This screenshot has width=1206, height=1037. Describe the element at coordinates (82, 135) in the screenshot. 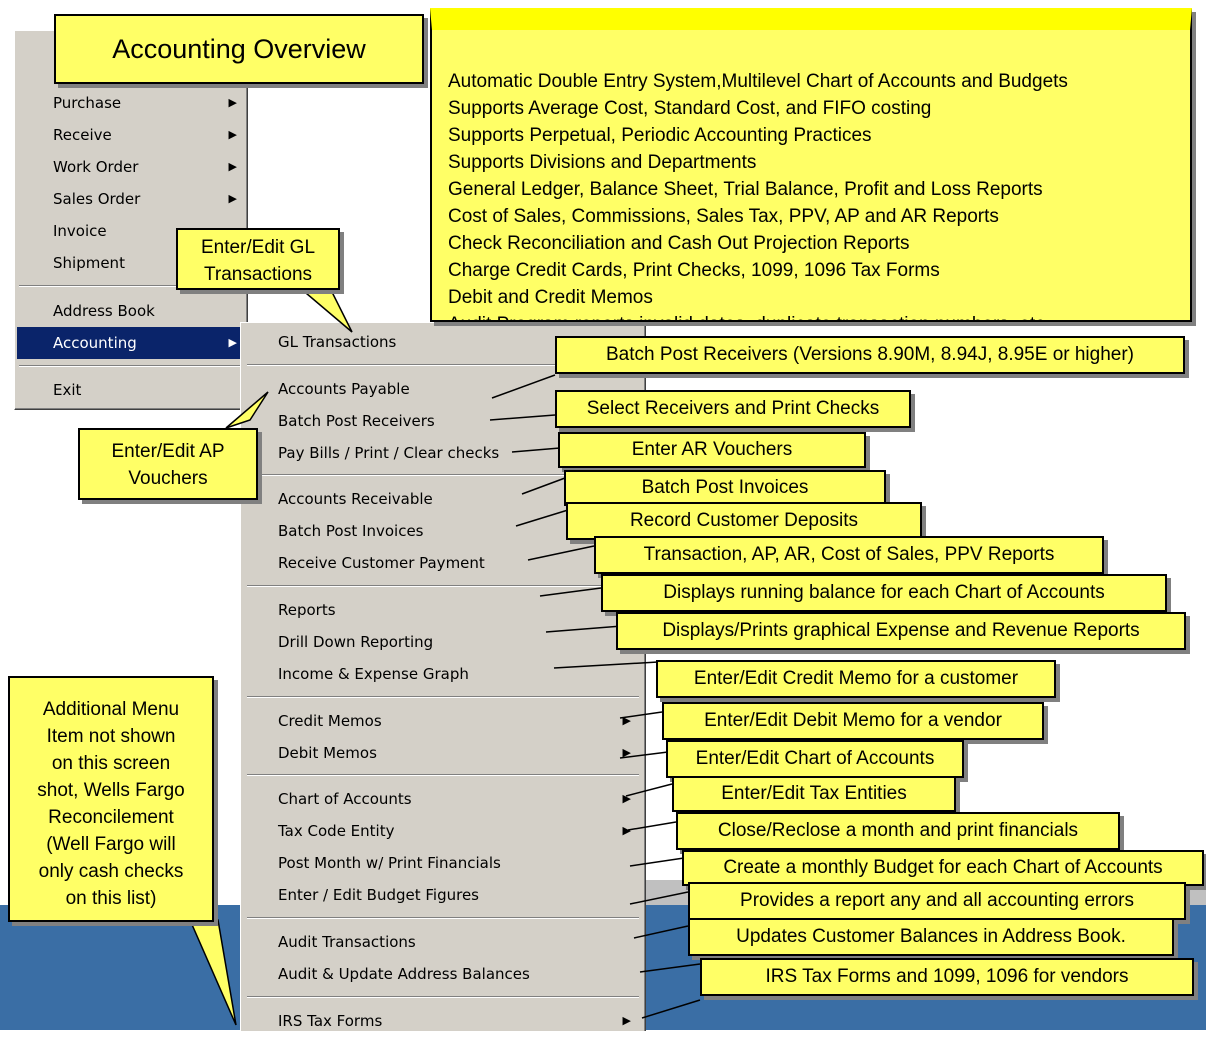

I see `menu-item-label: Receive` at that location.